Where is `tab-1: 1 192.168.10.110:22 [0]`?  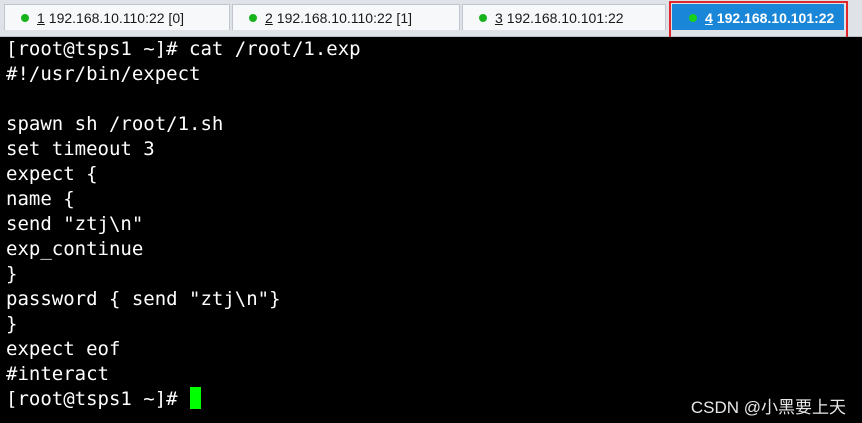
tab-1: 1 192.168.10.110:22 [0] is located at coordinates (117, 17).